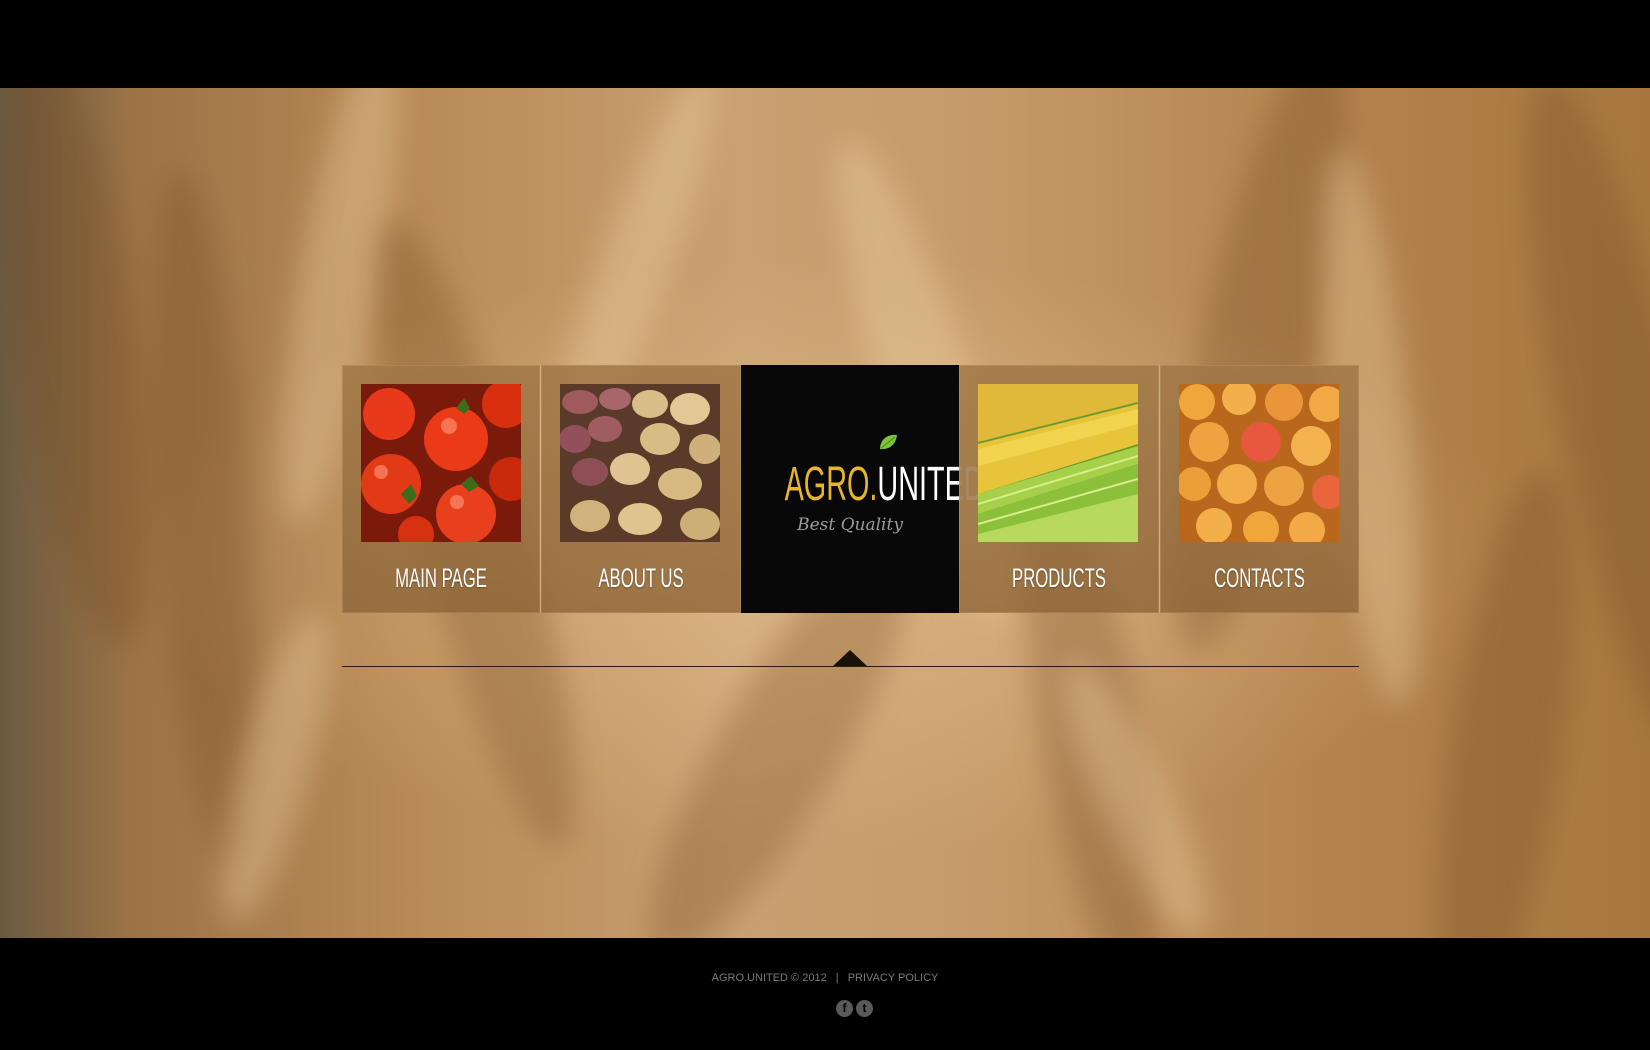 This screenshot has width=1650, height=1050. Describe the element at coordinates (1259, 463) in the screenshot. I see `apricots-image` at that location.